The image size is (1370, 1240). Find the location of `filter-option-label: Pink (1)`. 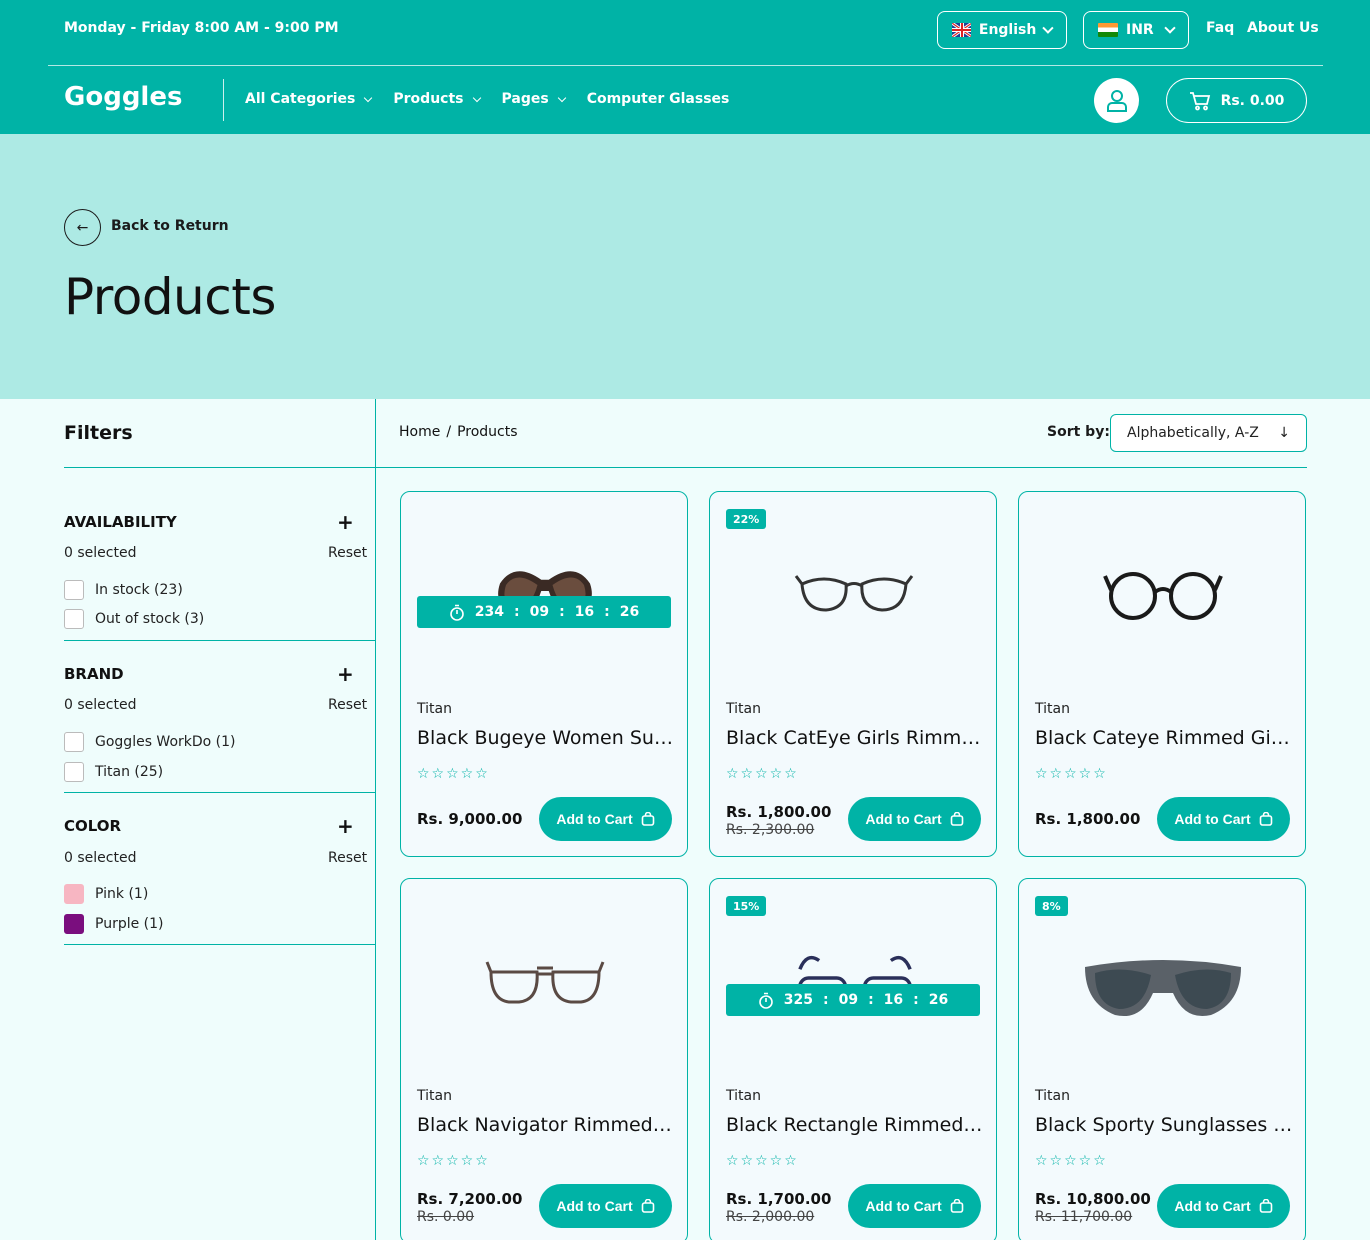

filter-option-label: Pink (1) is located at coordinates (122, 894).